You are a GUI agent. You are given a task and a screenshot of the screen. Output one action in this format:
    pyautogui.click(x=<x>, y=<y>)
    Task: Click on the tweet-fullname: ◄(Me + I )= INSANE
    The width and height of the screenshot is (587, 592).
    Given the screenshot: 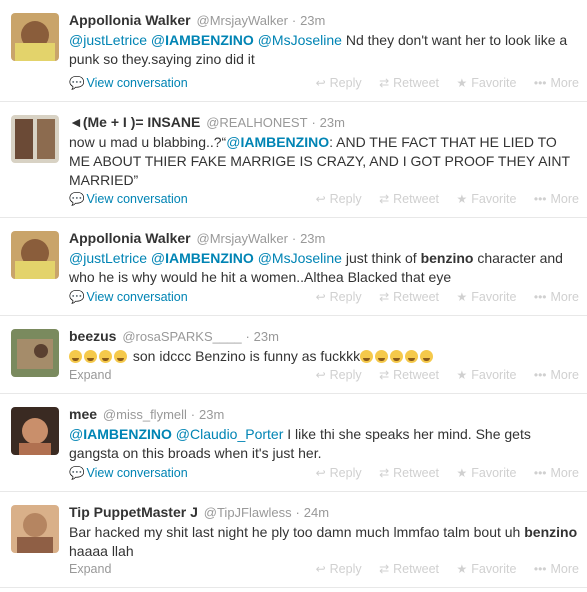 What is the action you would take?
    pyautogui.click(x=134, y=122)
    